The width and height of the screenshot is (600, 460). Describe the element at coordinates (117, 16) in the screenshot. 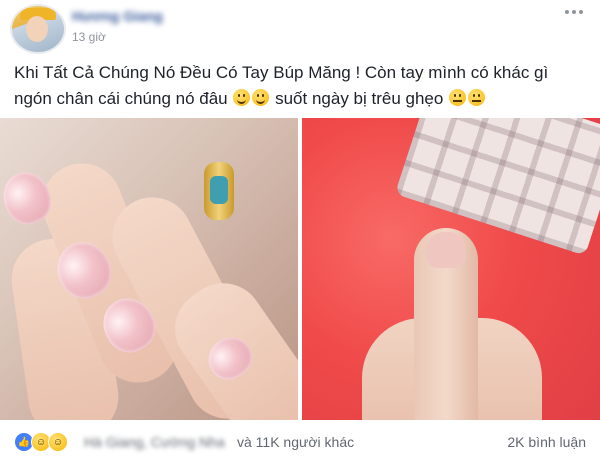

I see `author-name: Hương Giang` at that location.